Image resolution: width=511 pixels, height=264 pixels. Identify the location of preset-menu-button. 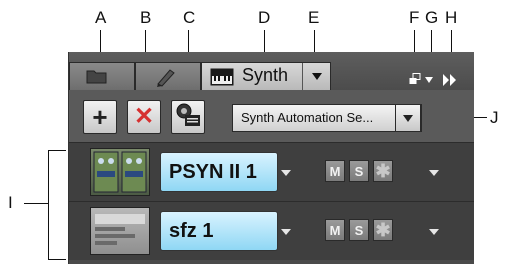
(408, 118).